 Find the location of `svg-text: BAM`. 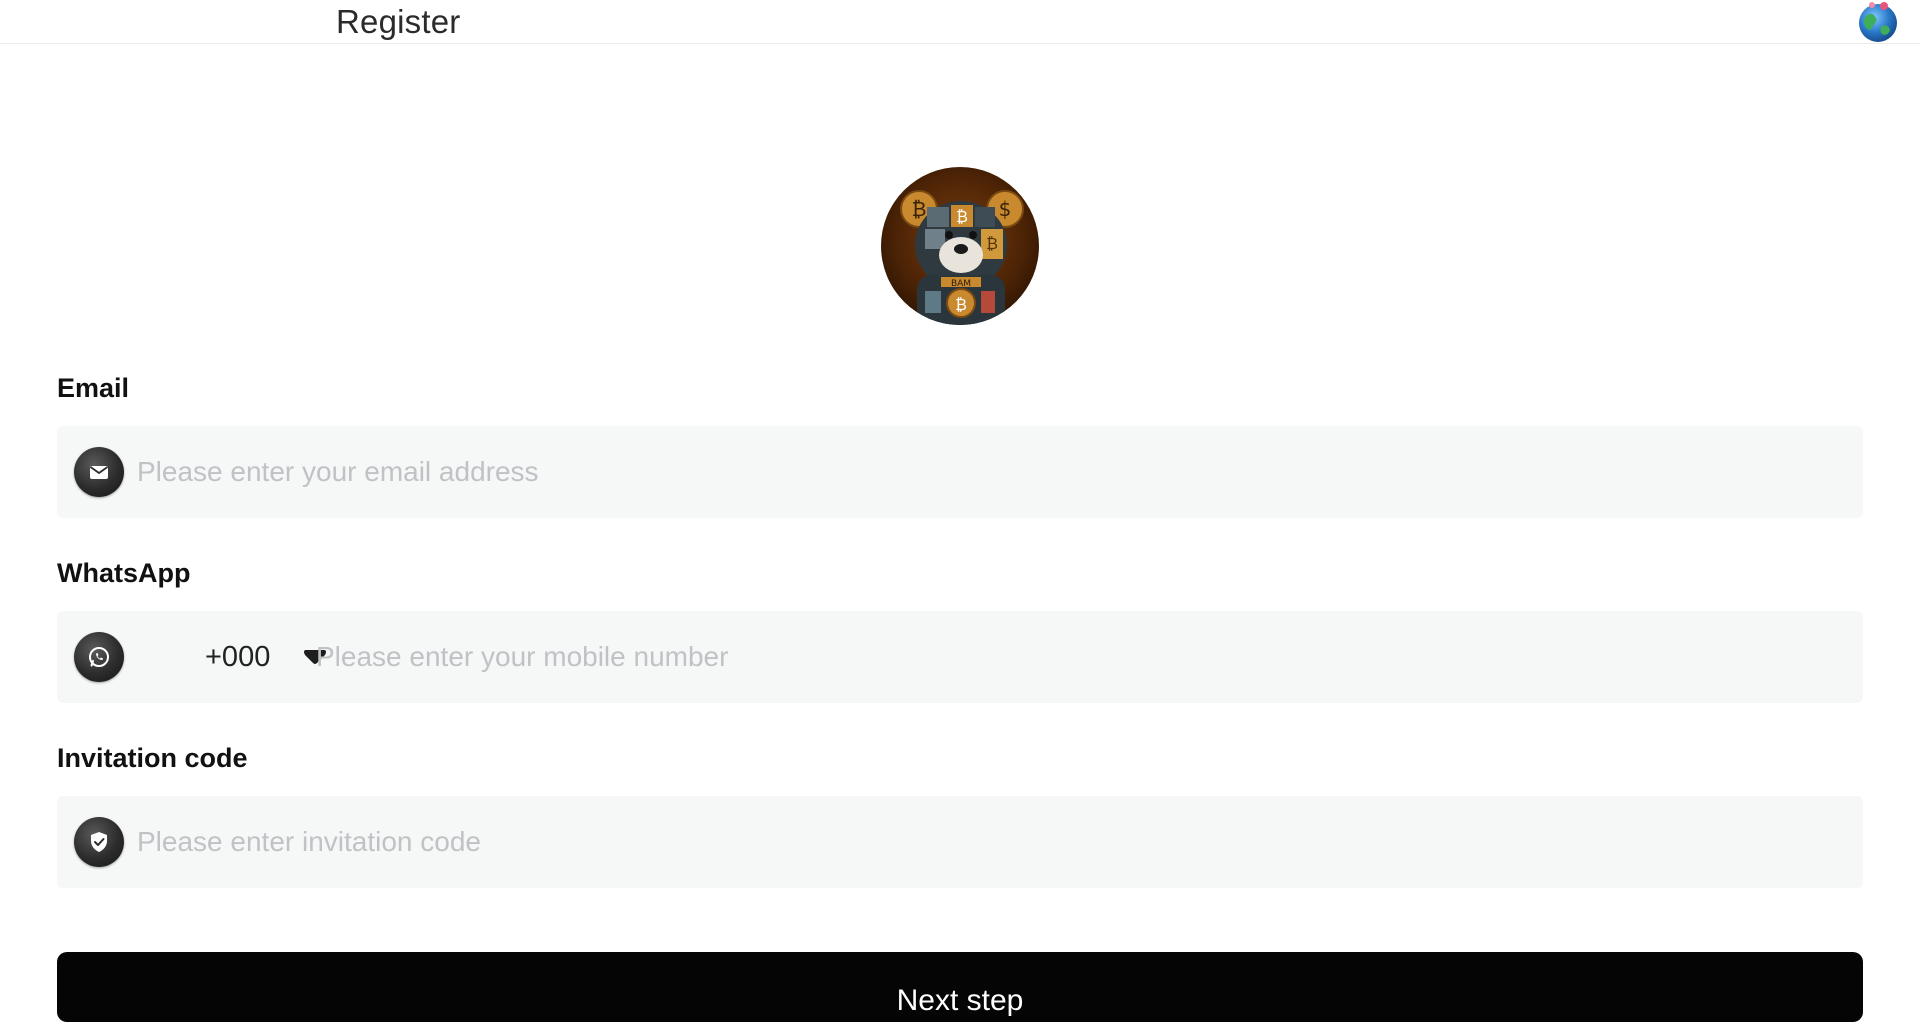

svg-text: BAM is located at coordinates (961, 284).